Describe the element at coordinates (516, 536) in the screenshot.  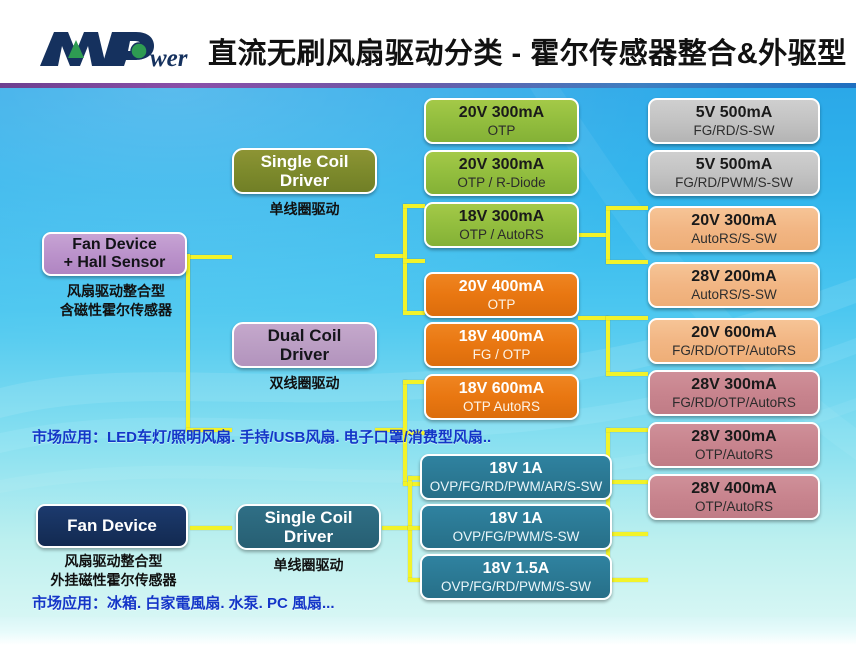
I see `spec-features: OVP/FG/PWM/S-SW` at that location.